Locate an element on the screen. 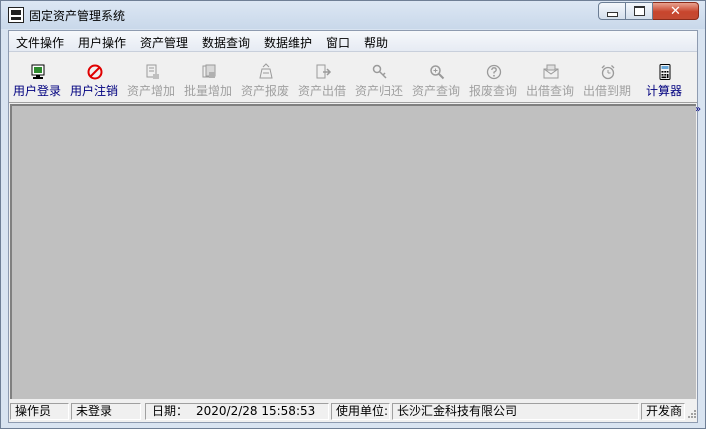 The image size is (706, 429). menu-query: 数据查询 is located at coordinates (226, 42).